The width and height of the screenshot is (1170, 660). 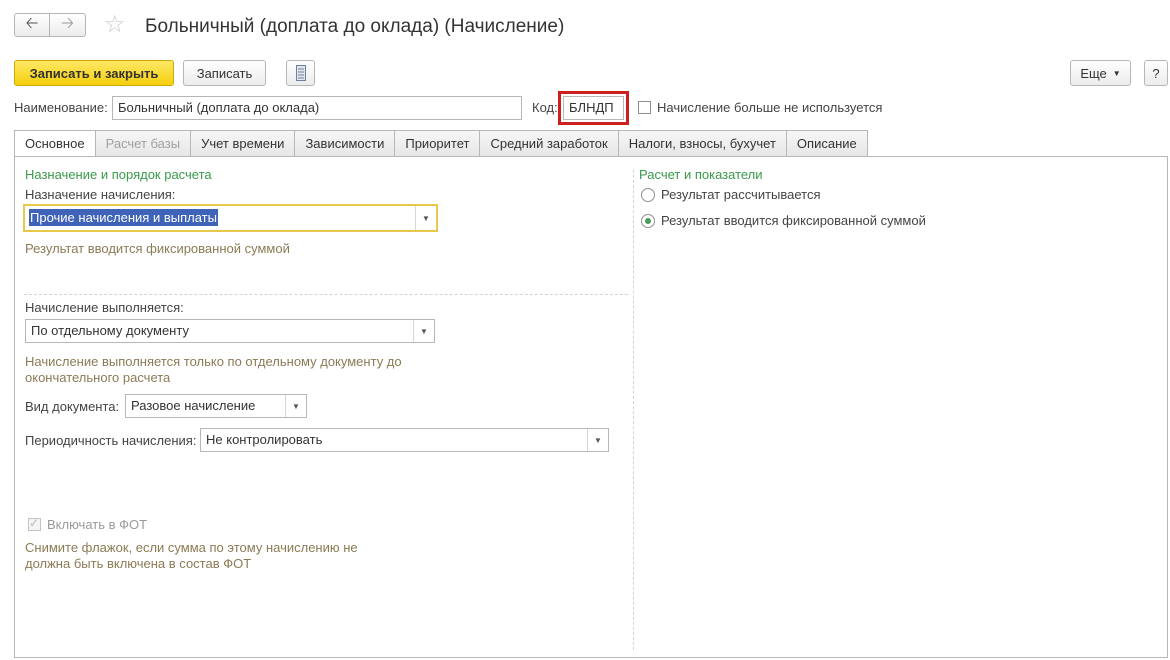 I want to click on purpose-hint: Результат вводится фиксированной суммой, so click(x=157, y=248).